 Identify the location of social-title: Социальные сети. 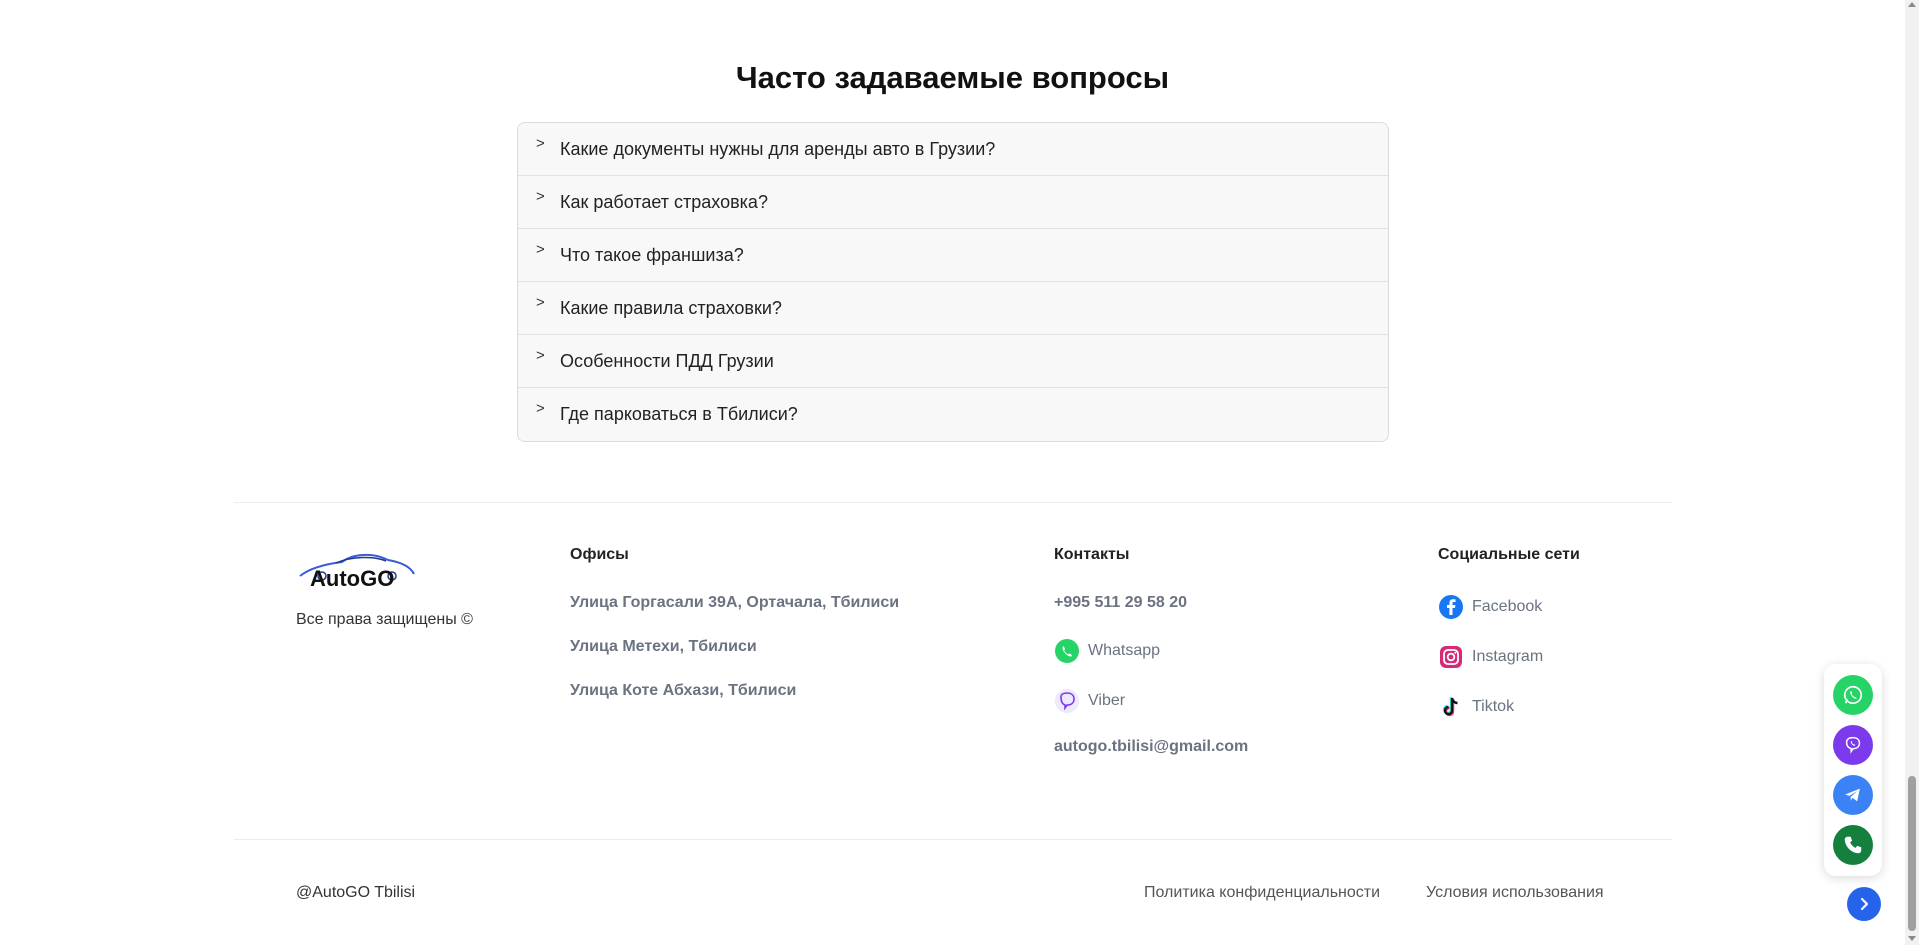
(1509, 554).